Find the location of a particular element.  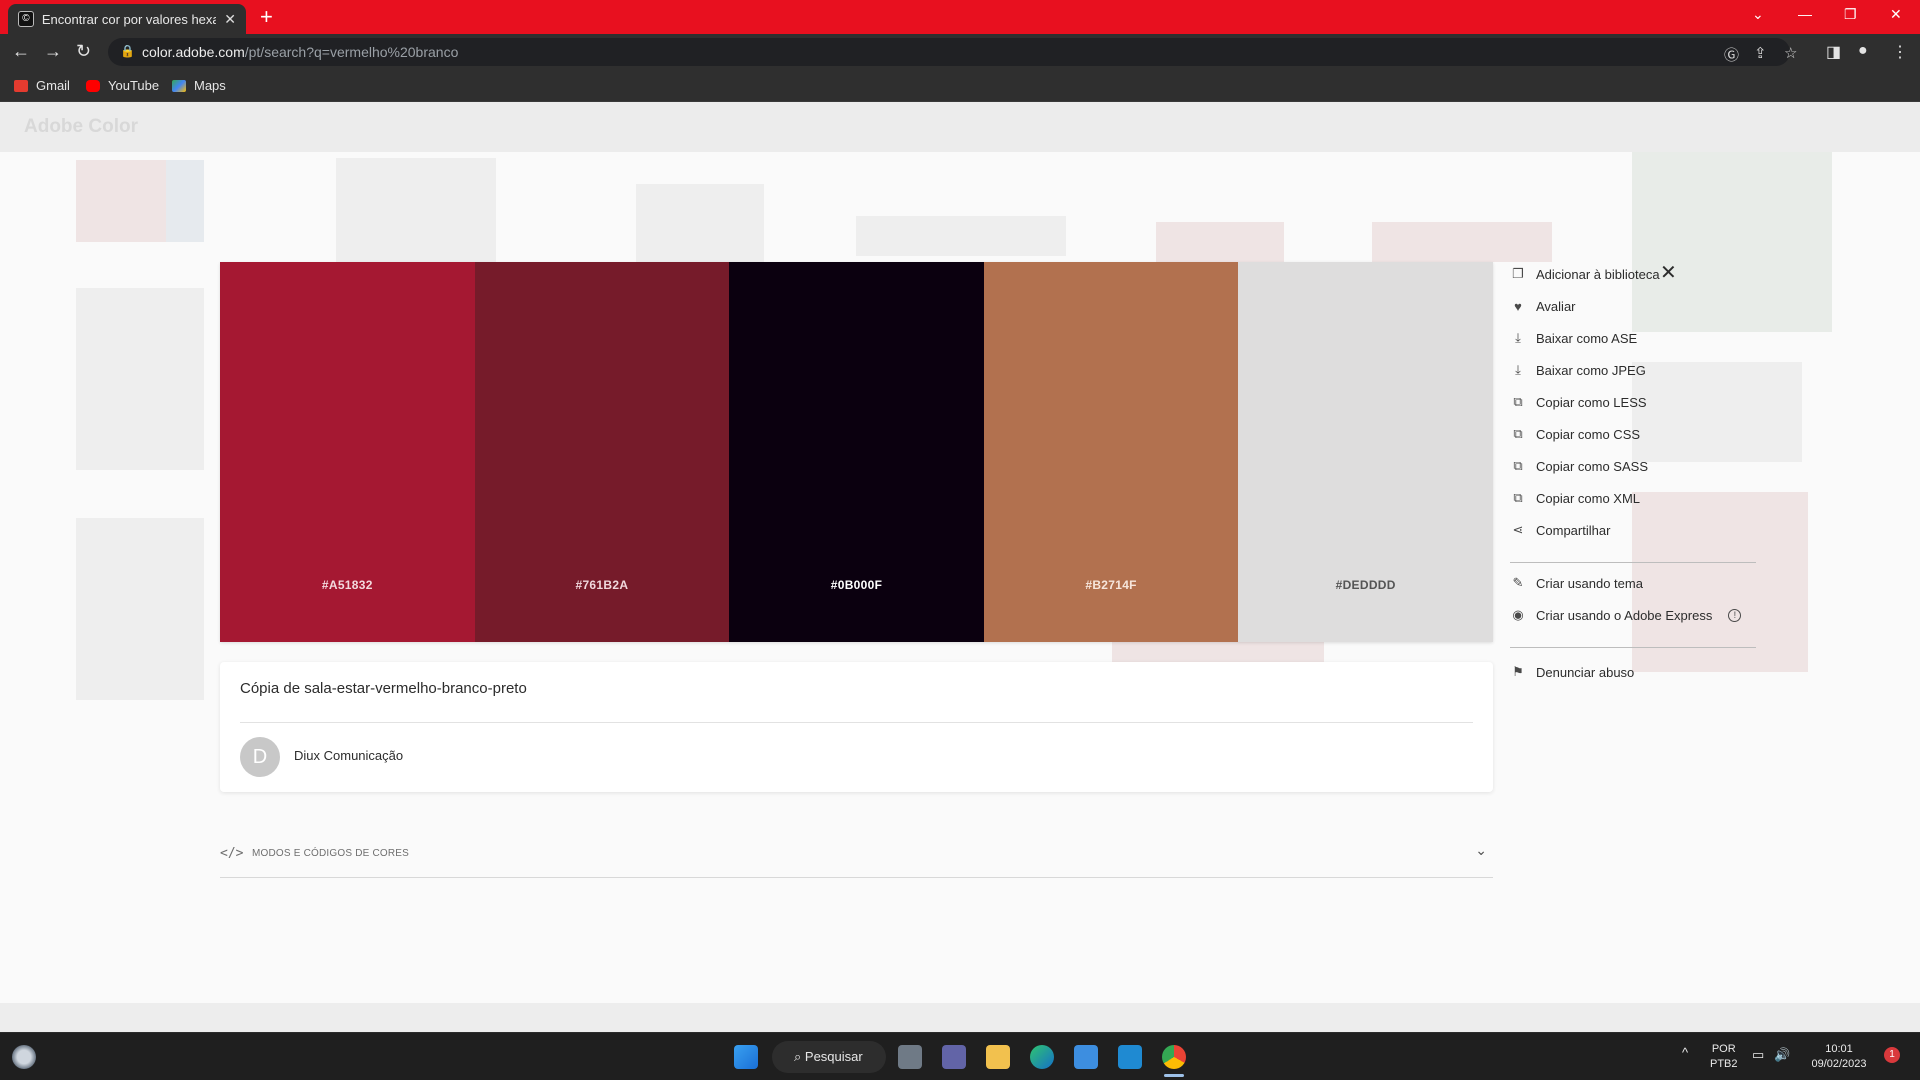

windows-start-icon is located at coordinates (746, 1057).